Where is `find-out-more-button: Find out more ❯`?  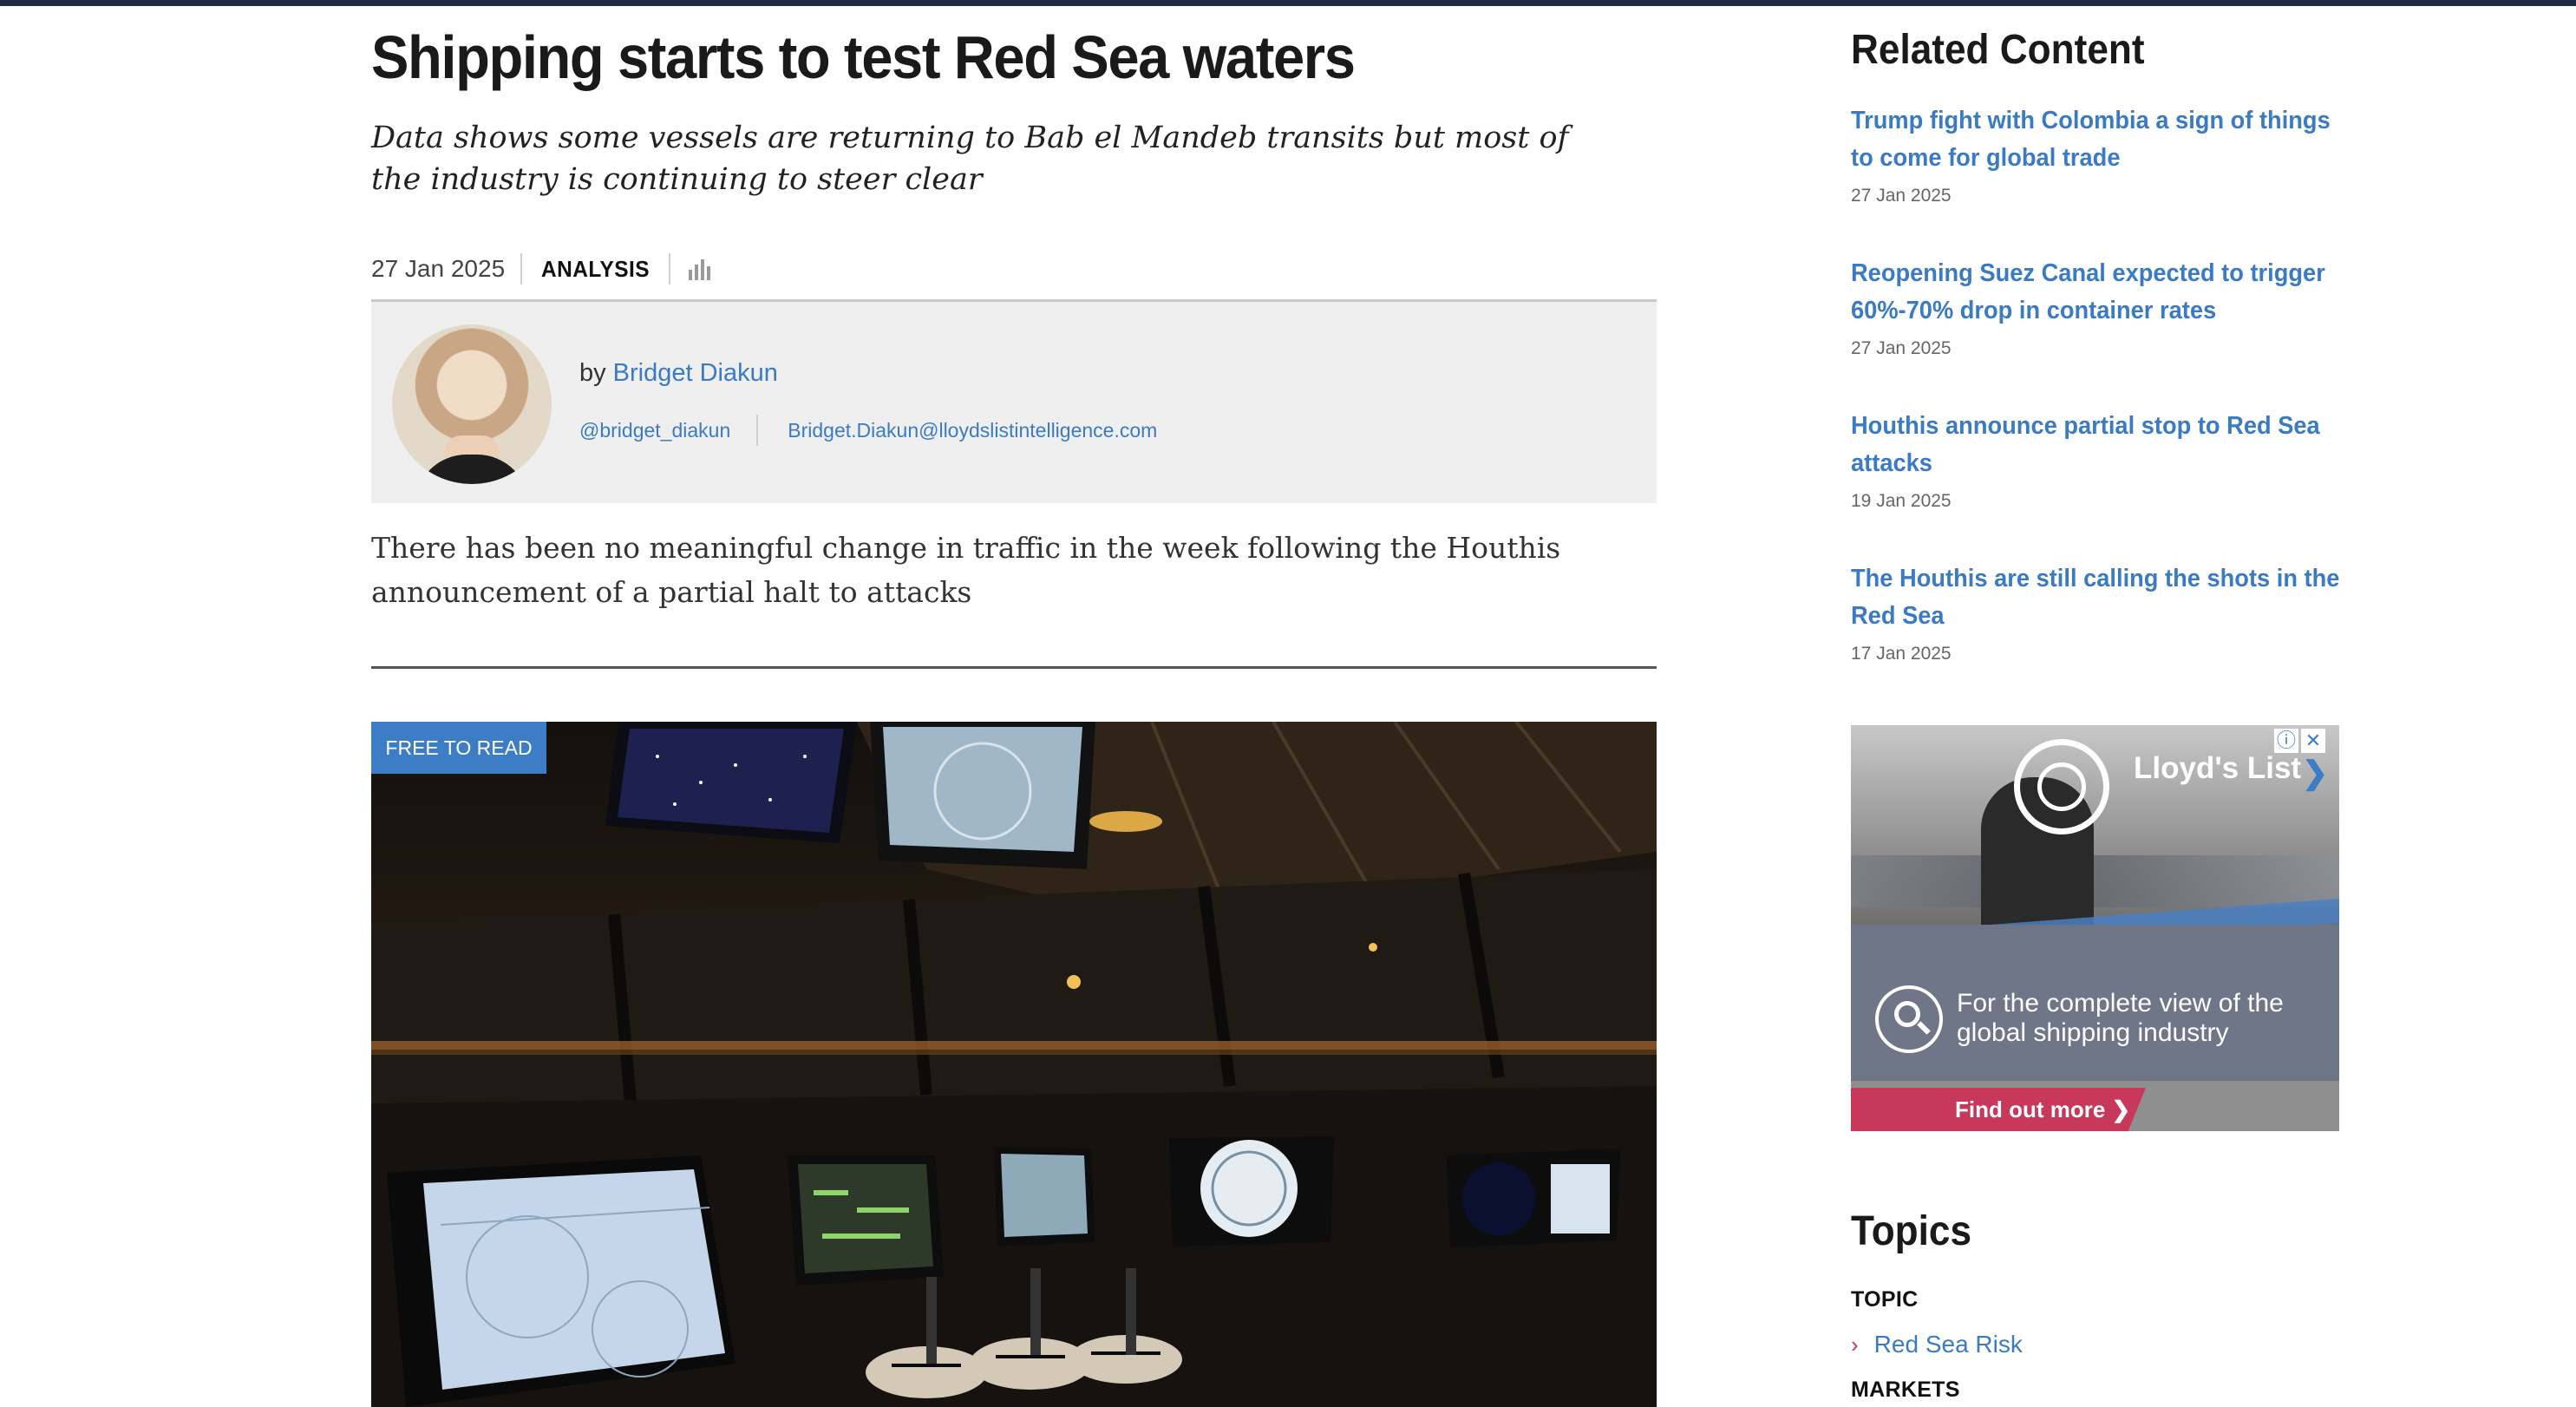
find-out-more-button: Find out more ❯ is located at coordinates (1998, 1109).